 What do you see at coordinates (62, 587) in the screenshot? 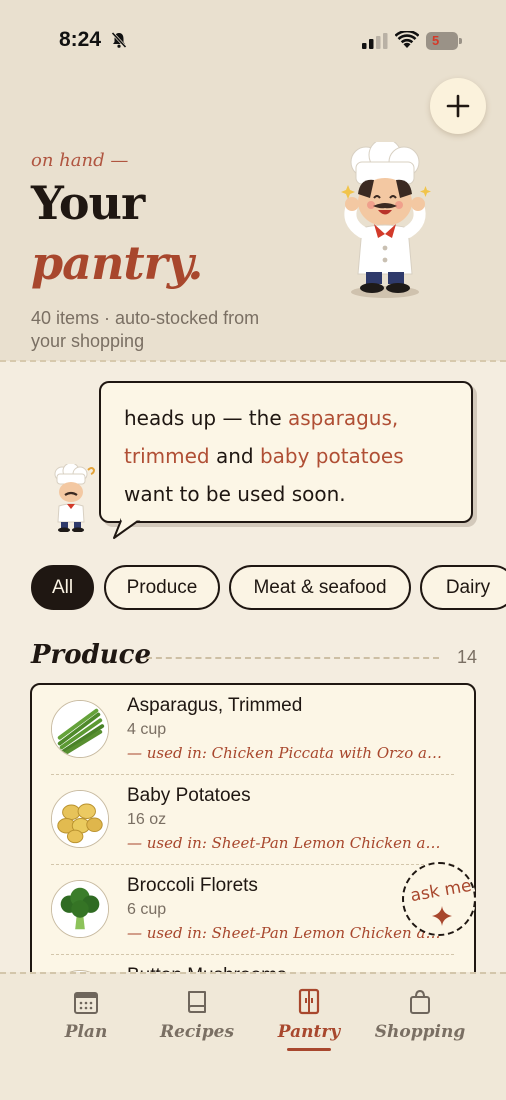
I see `chip-all: All` at bounding box center [62, 587].